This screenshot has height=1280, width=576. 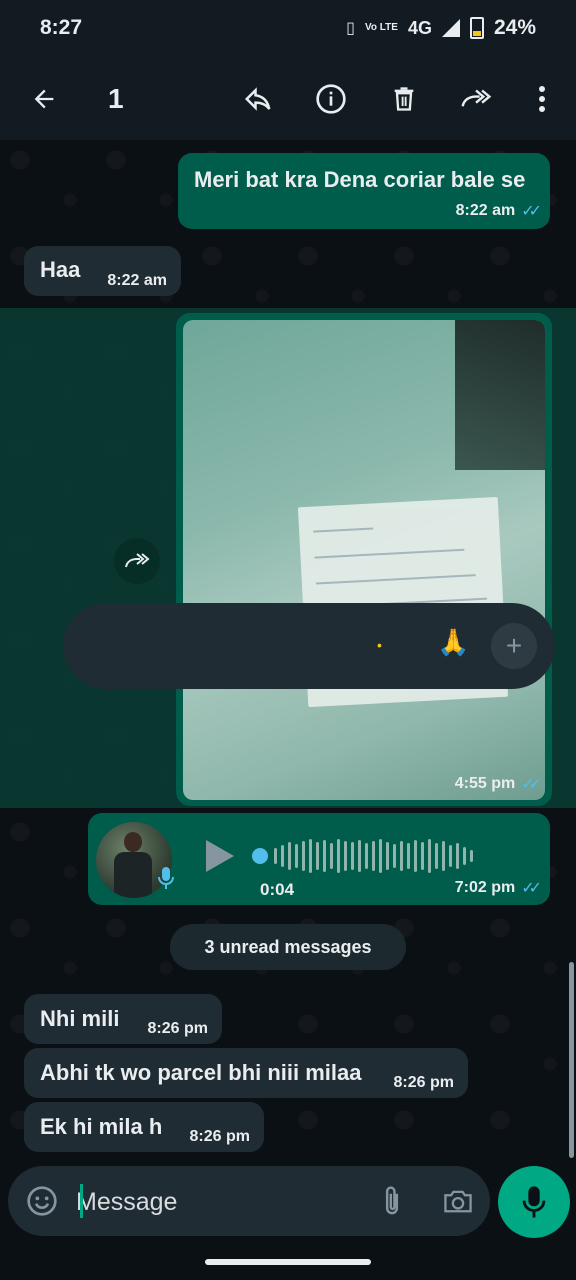 I want to click on reaction-emoji-pray: 🙏, so click(x=453, y=642).